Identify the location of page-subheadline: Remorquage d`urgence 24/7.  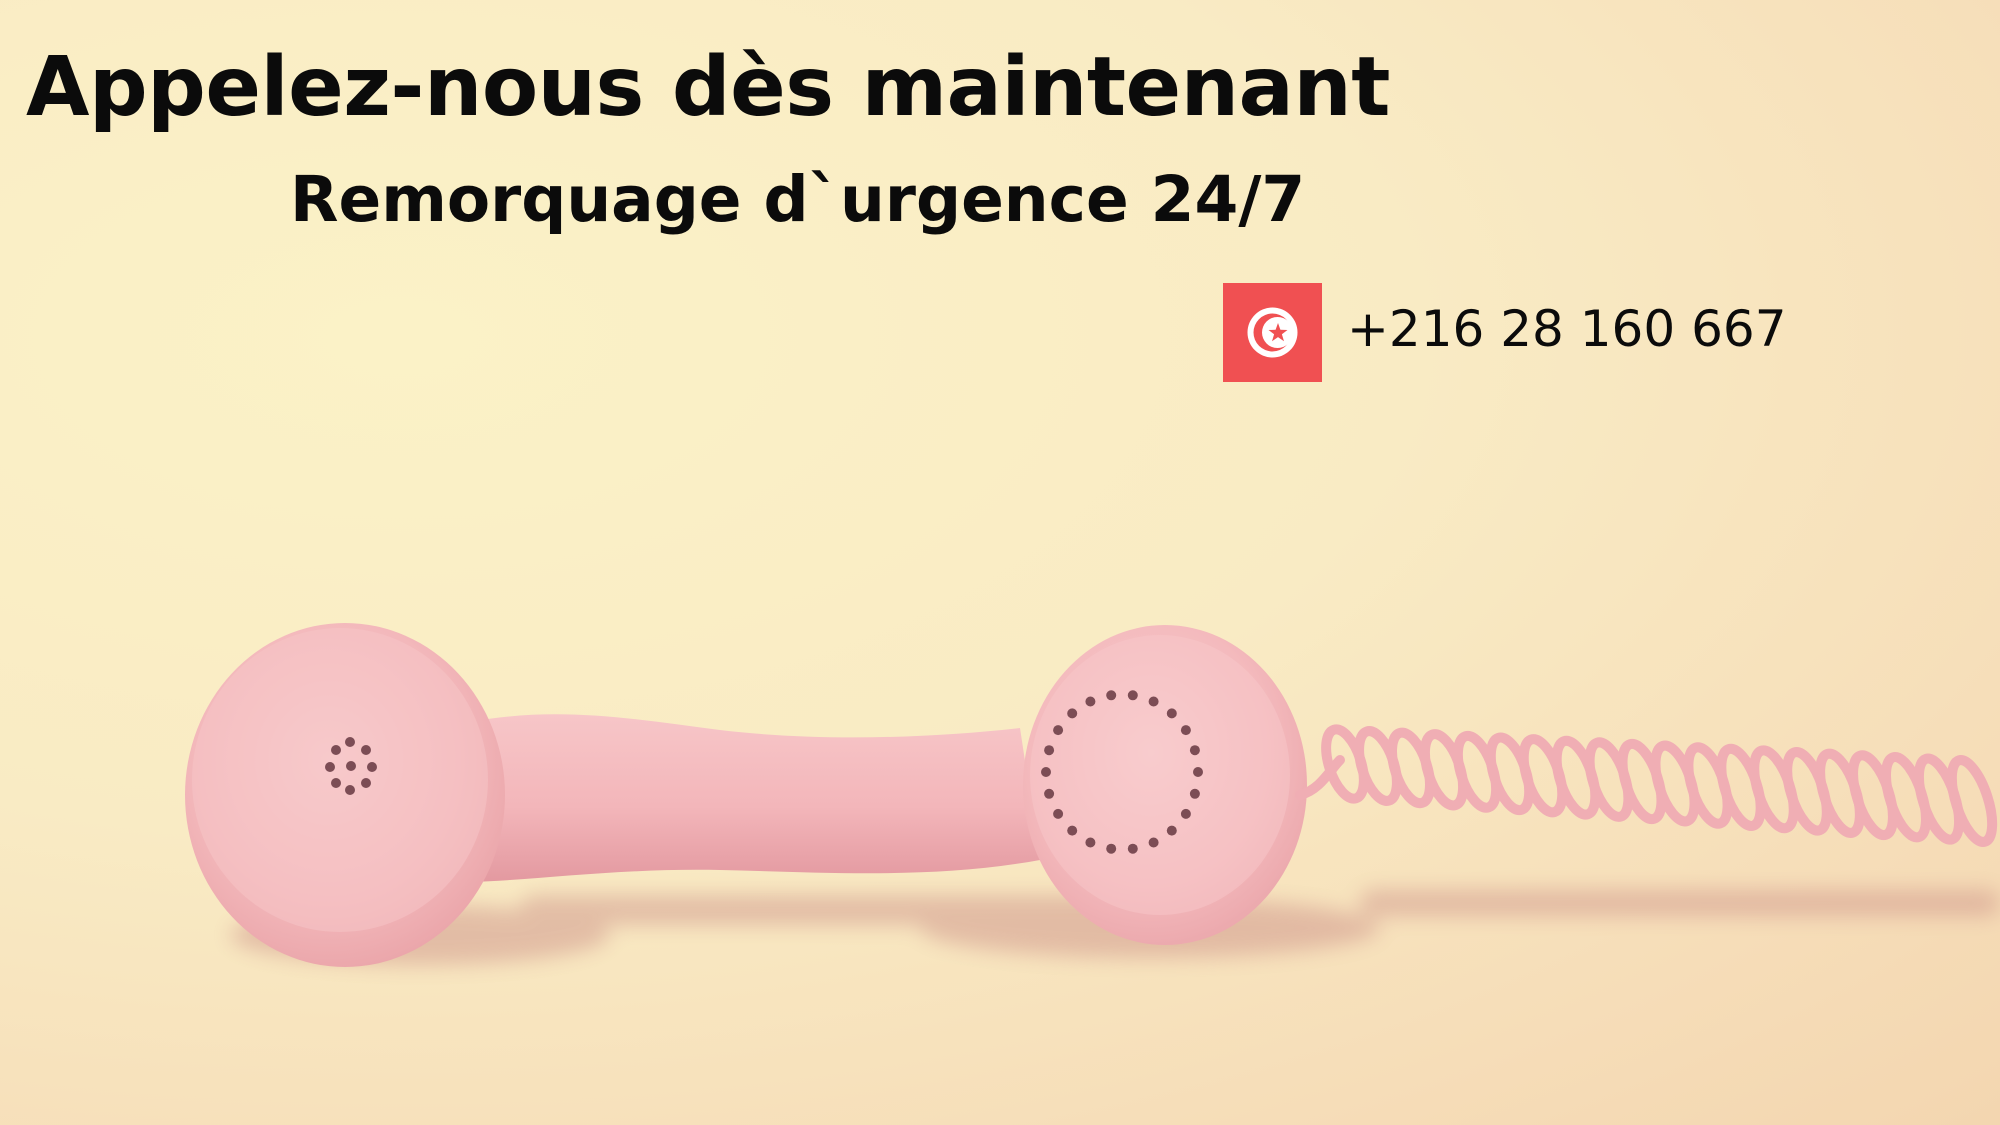
(798, 199).